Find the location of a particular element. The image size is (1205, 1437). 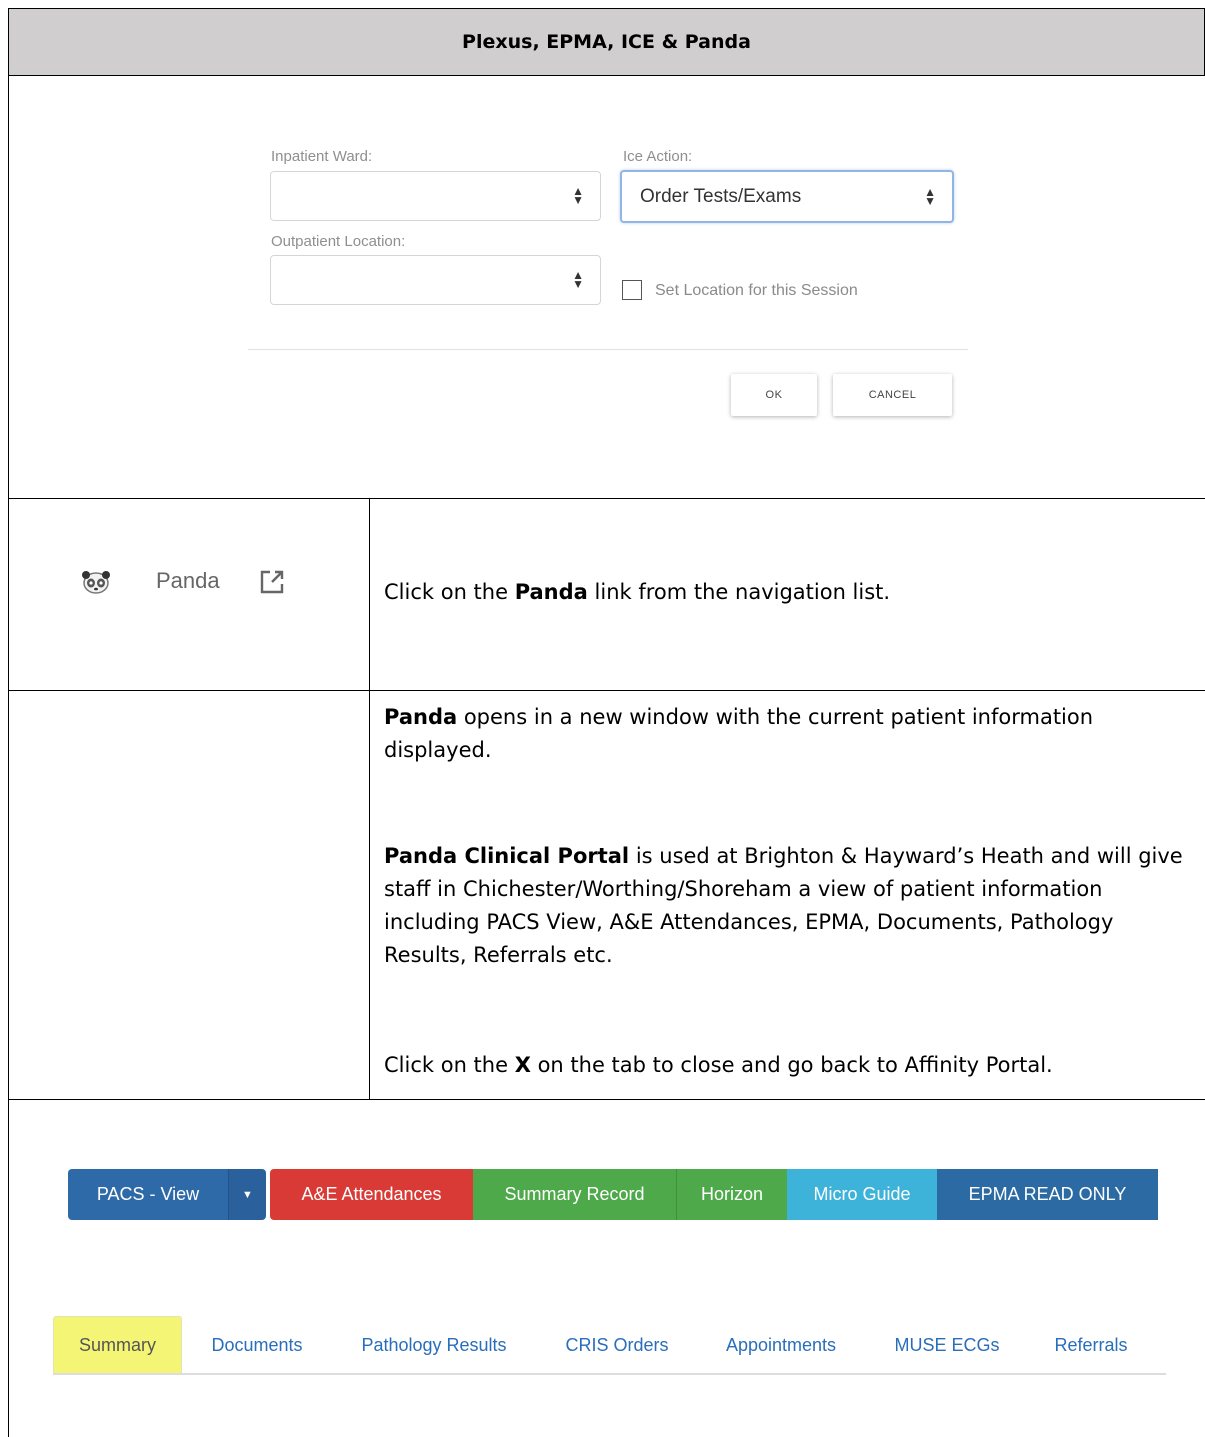

summary-record-label: Summary Record is located at coordinates (574, 1194).